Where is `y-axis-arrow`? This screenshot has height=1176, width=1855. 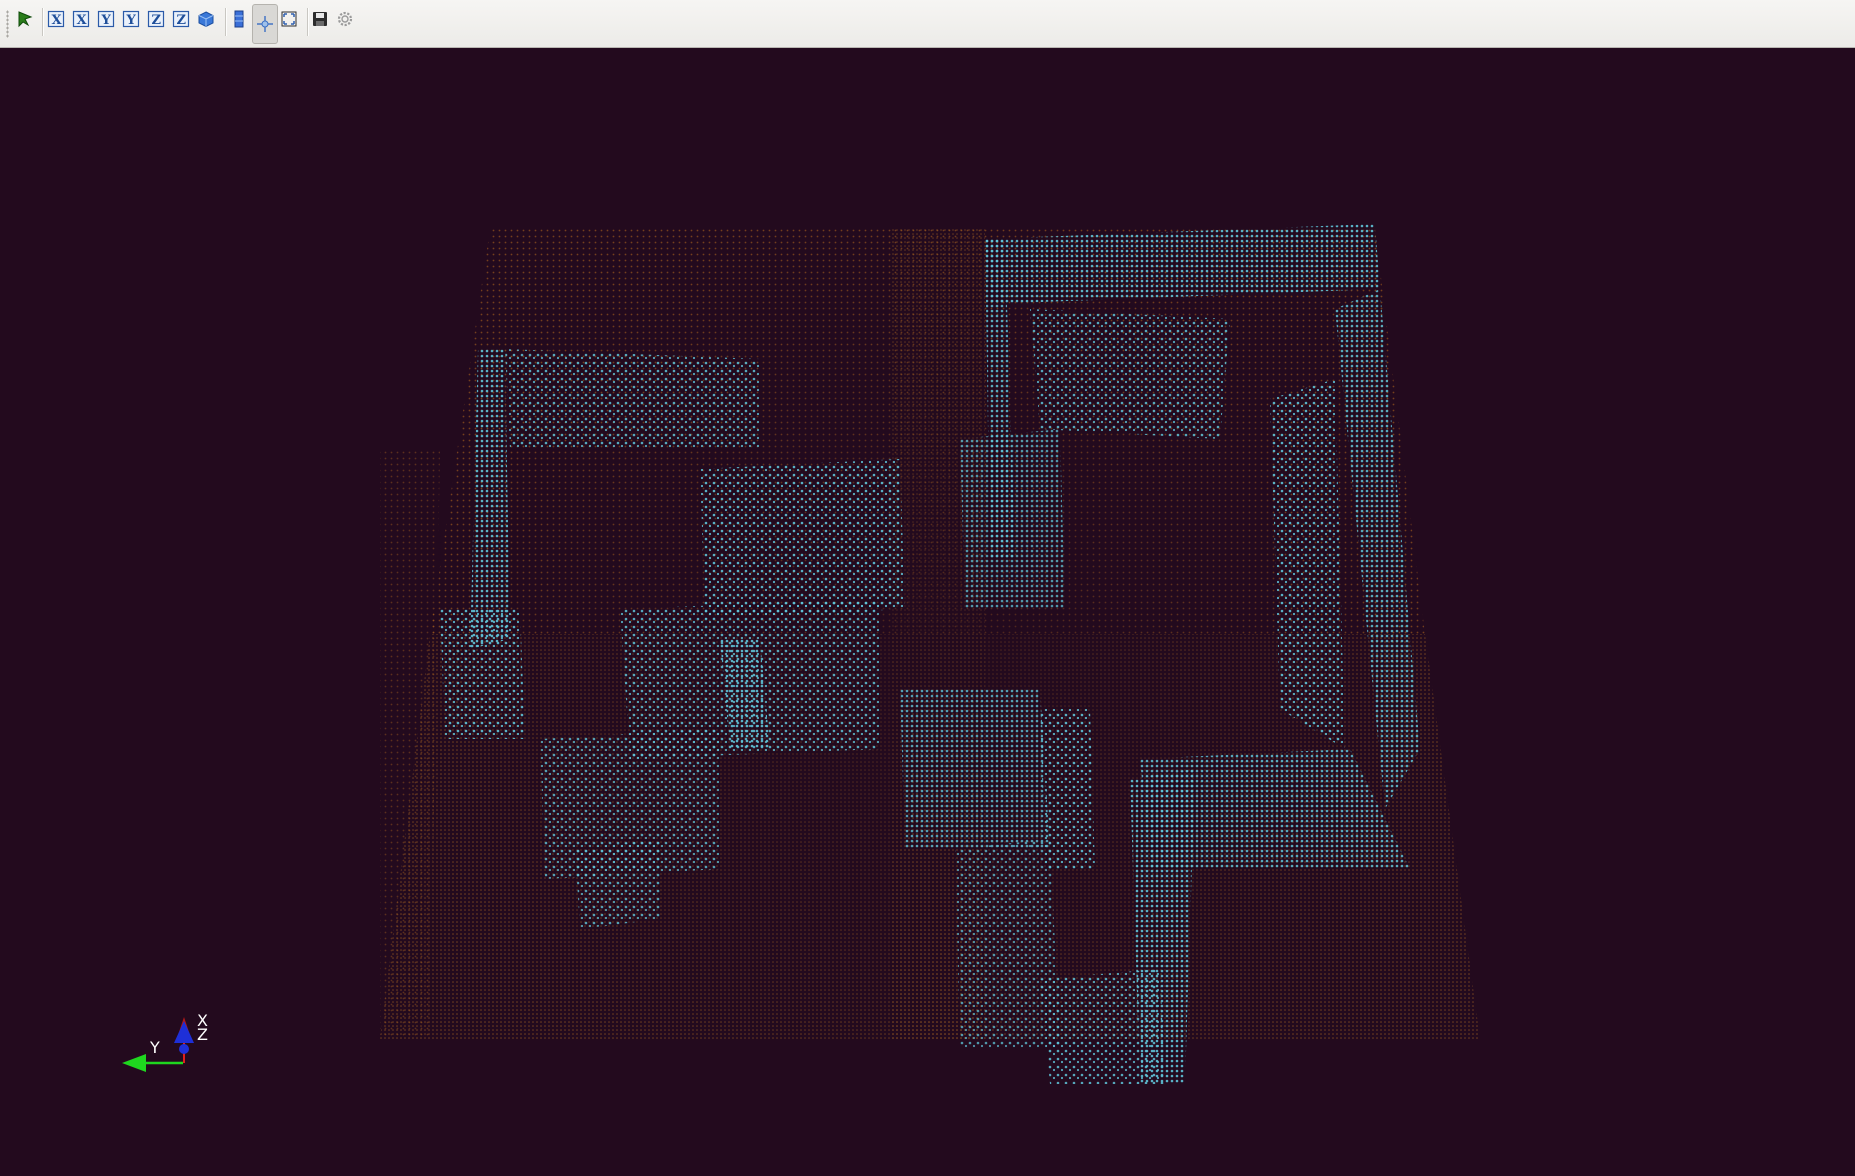 y-axis-arrow is located at coordinates (134, 1063).